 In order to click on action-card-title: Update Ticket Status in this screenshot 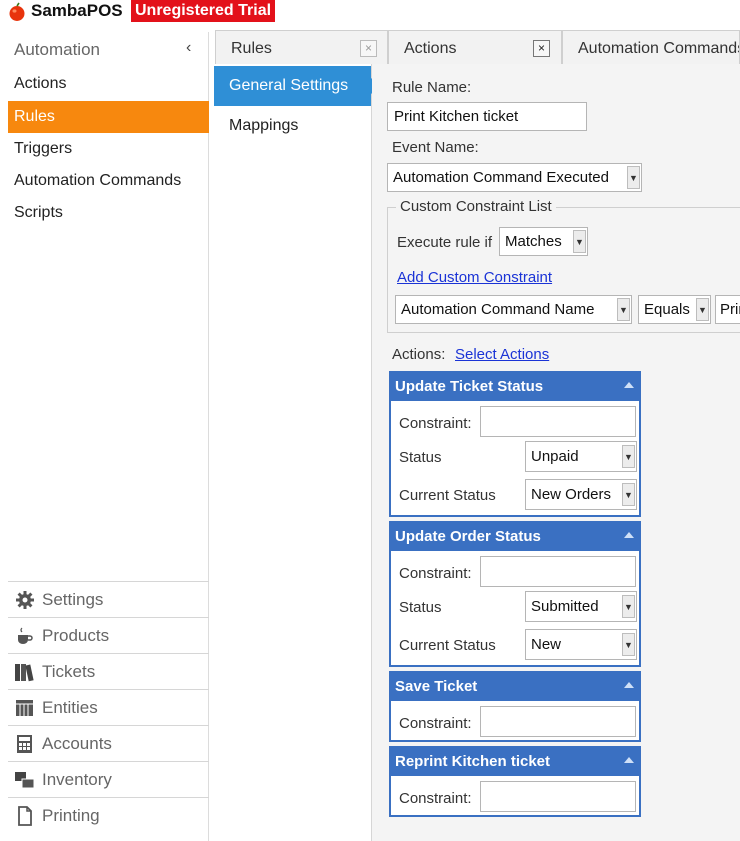, I will do `click(469, 386)`.